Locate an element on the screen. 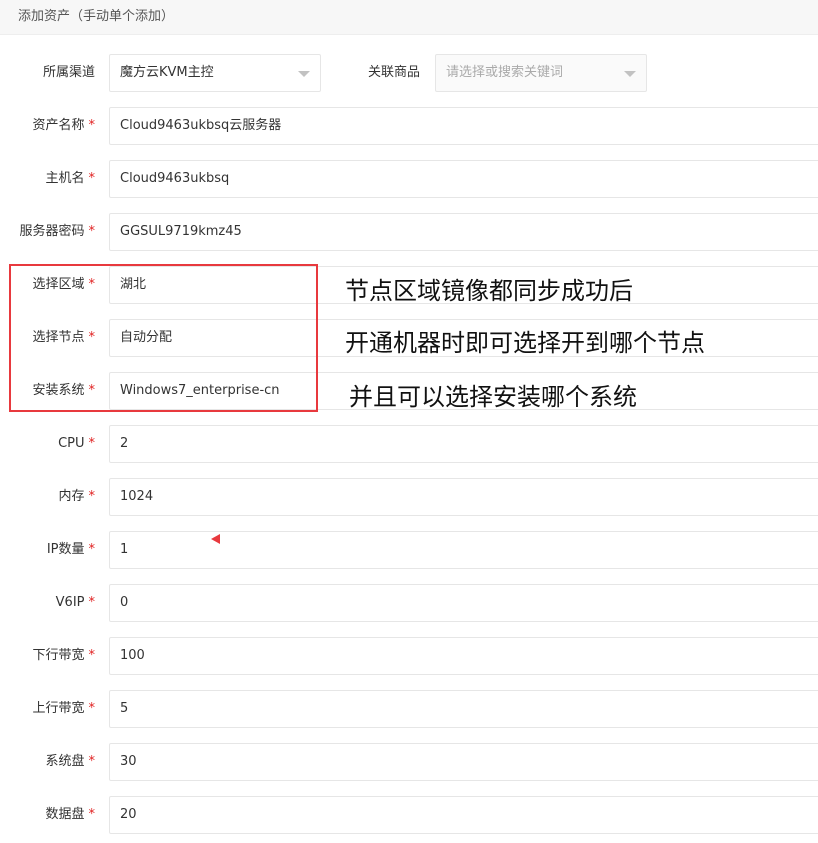 The width and height of the screenshot is (818, 843). up-bandwidth-input: 5 is located at coordinates (463, 709).